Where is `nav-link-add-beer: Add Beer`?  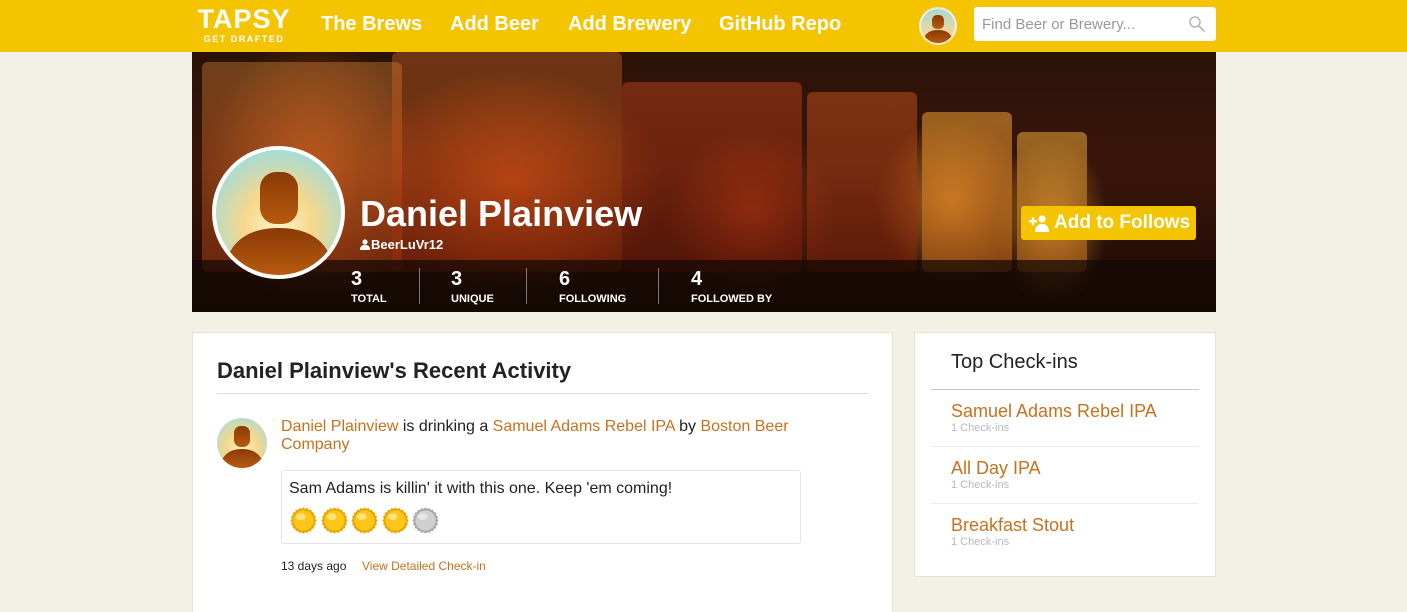 nav-link-add-beer: Add Beer is located at coordinates (494, 24).